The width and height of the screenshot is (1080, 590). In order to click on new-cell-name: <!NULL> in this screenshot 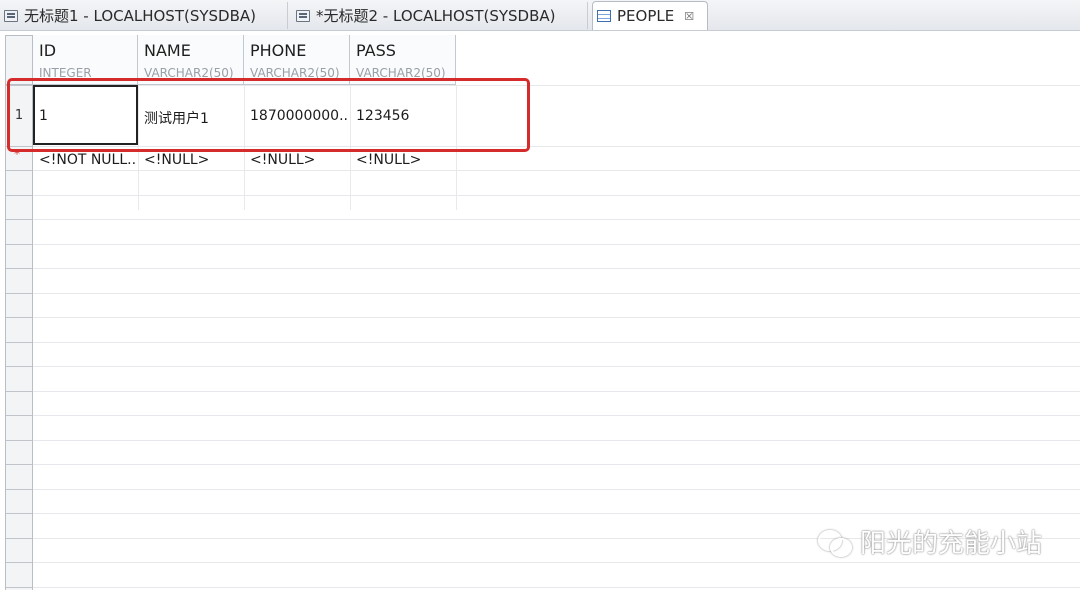, I will do `click(191, 160)`.